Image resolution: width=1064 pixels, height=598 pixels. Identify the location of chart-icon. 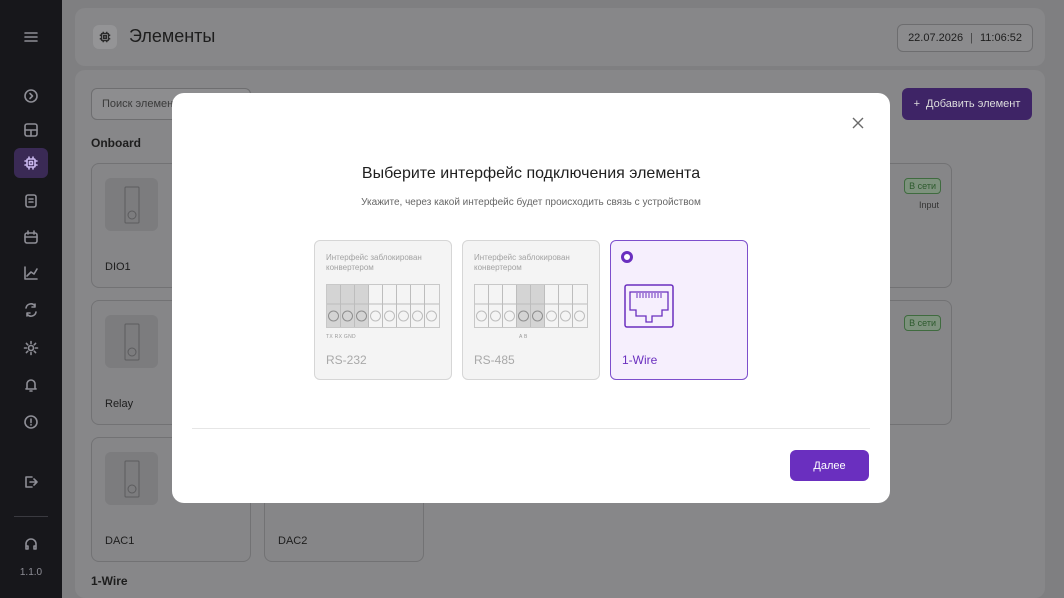
(31, 273).